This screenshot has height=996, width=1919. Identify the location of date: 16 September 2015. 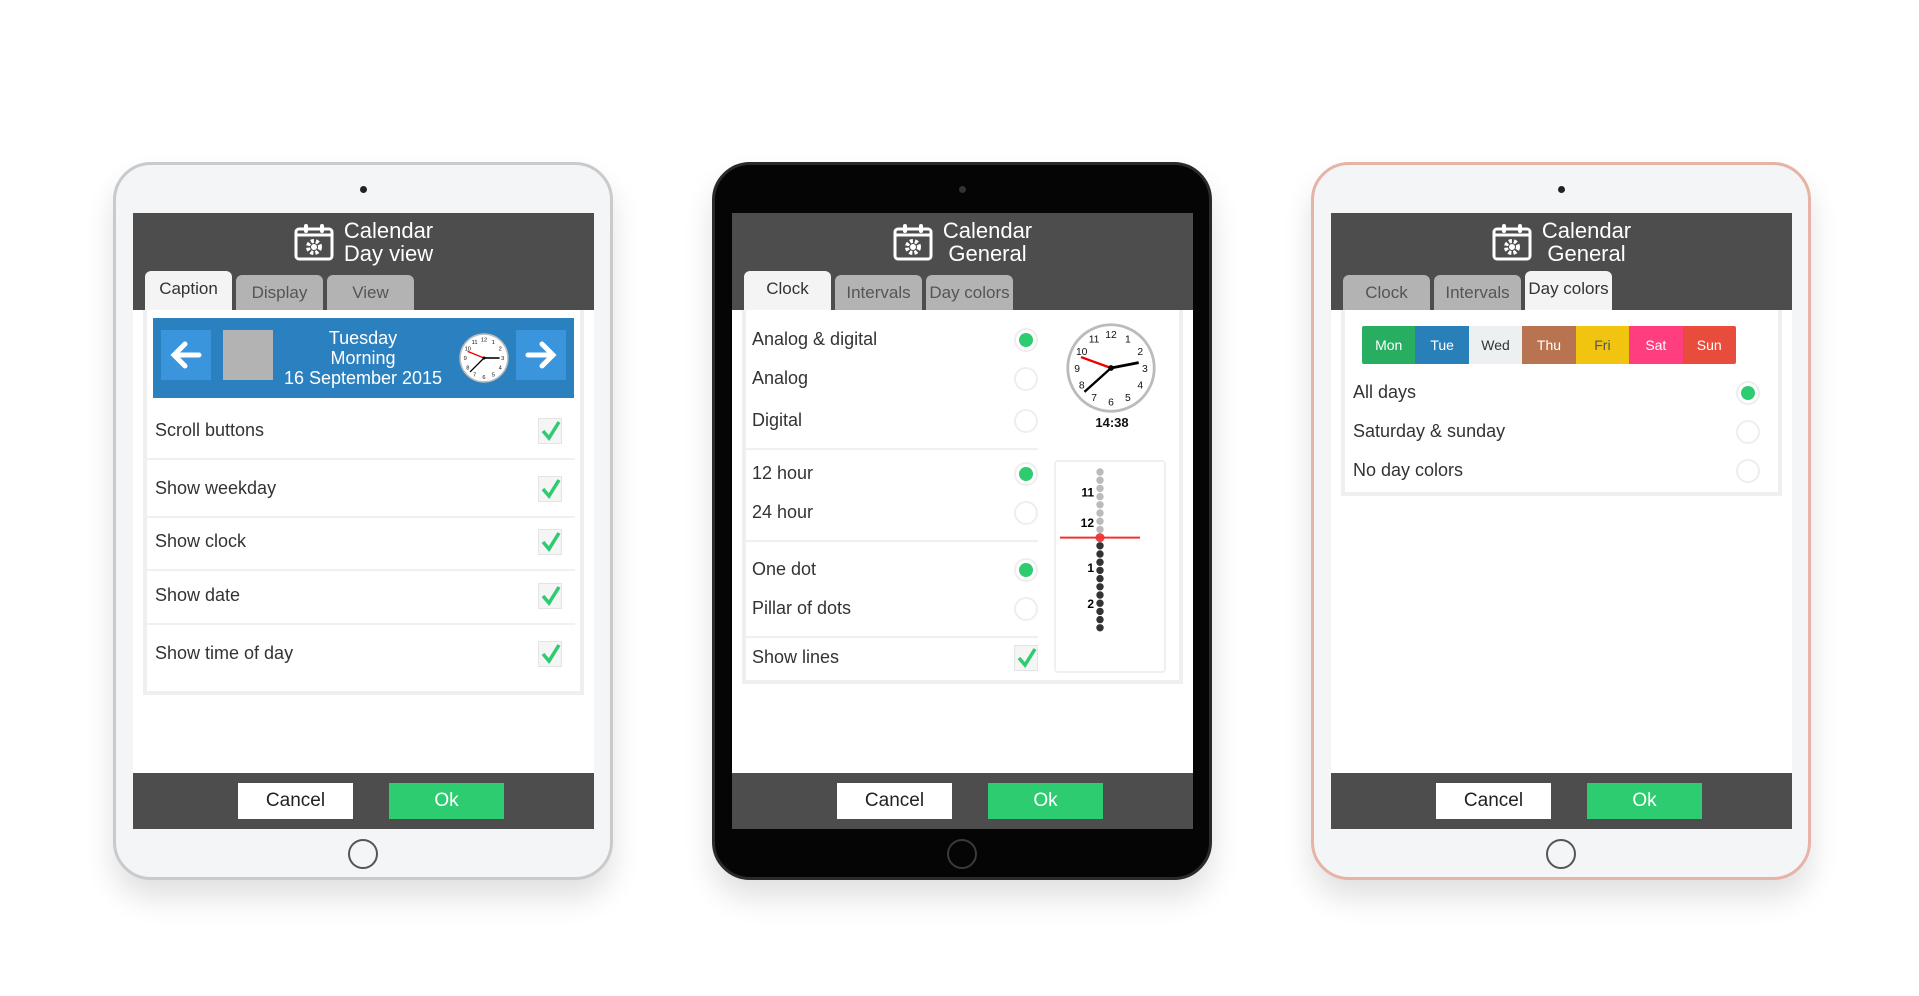
(363, 378).